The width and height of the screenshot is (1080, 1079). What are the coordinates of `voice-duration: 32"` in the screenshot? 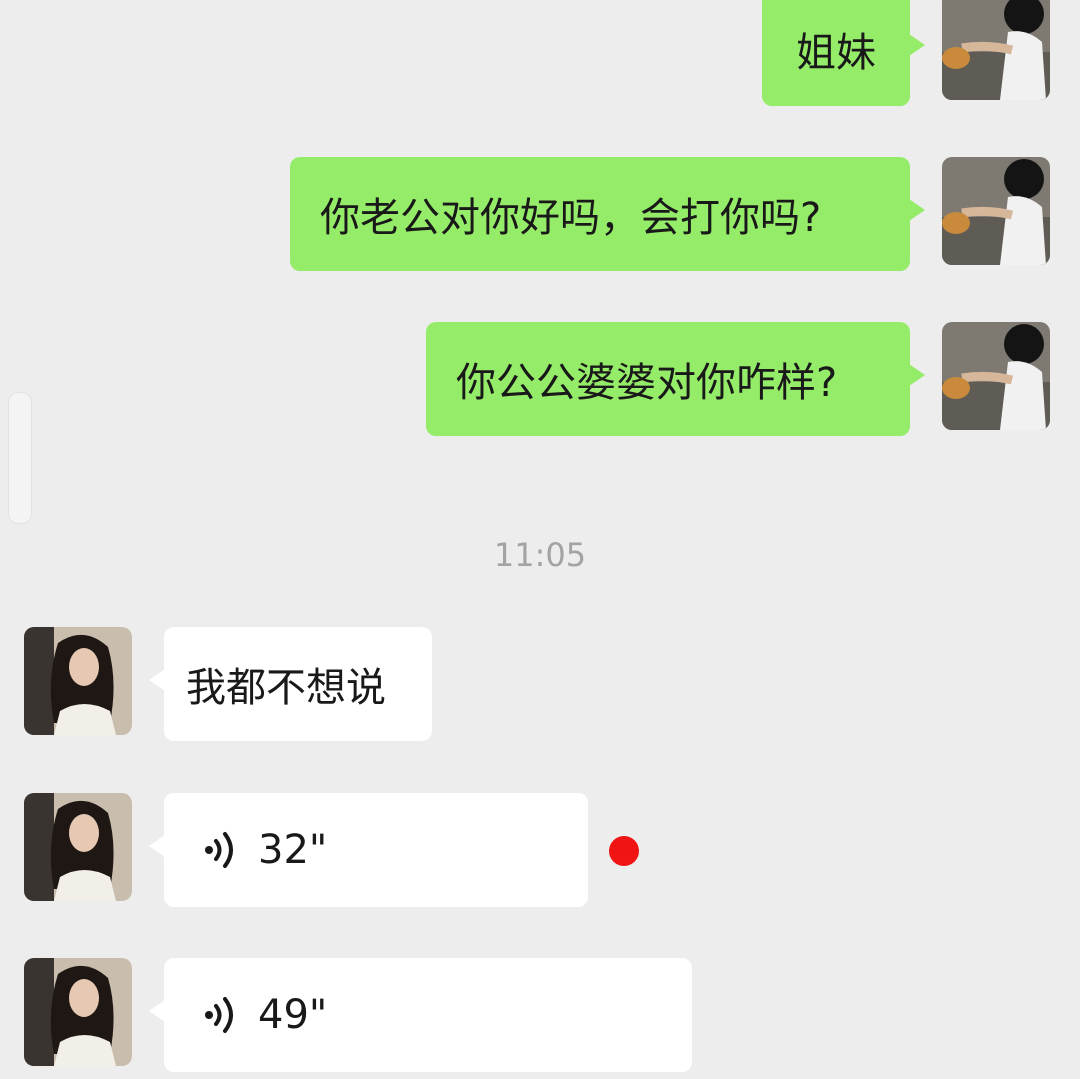 It's located at (293, 850).